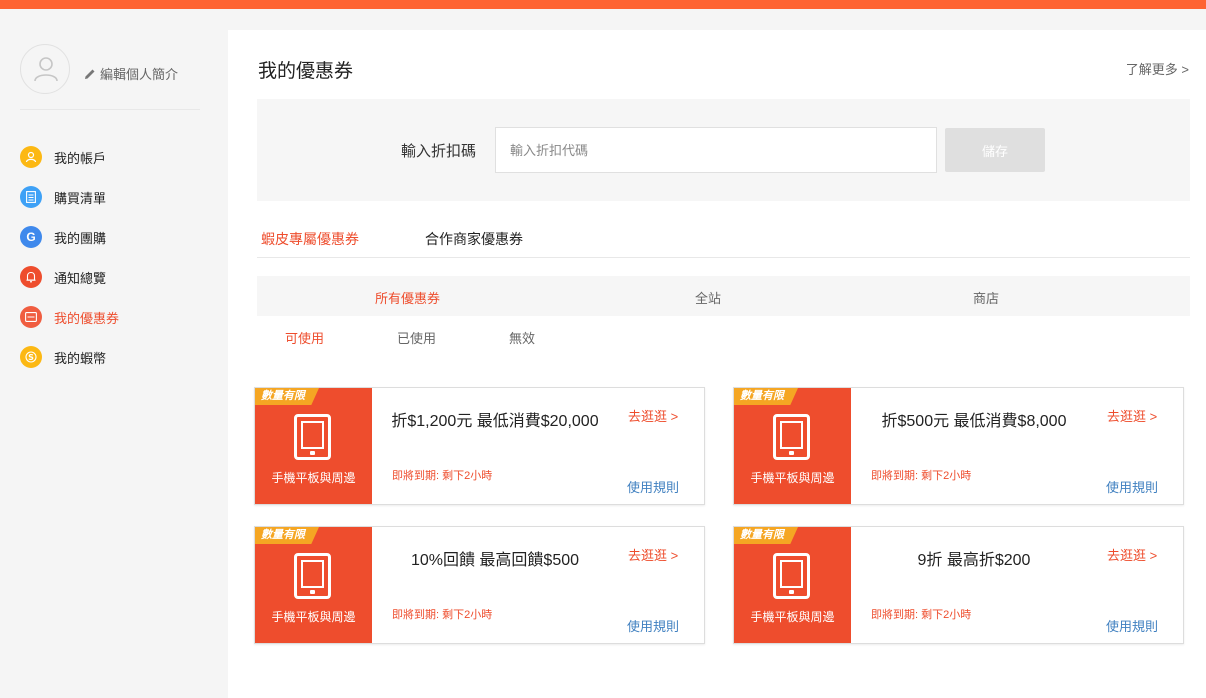 Image resolution: width=1206 pixels, height=698 pixels. I want to click on user-avatar-icon, so click(46, 69).